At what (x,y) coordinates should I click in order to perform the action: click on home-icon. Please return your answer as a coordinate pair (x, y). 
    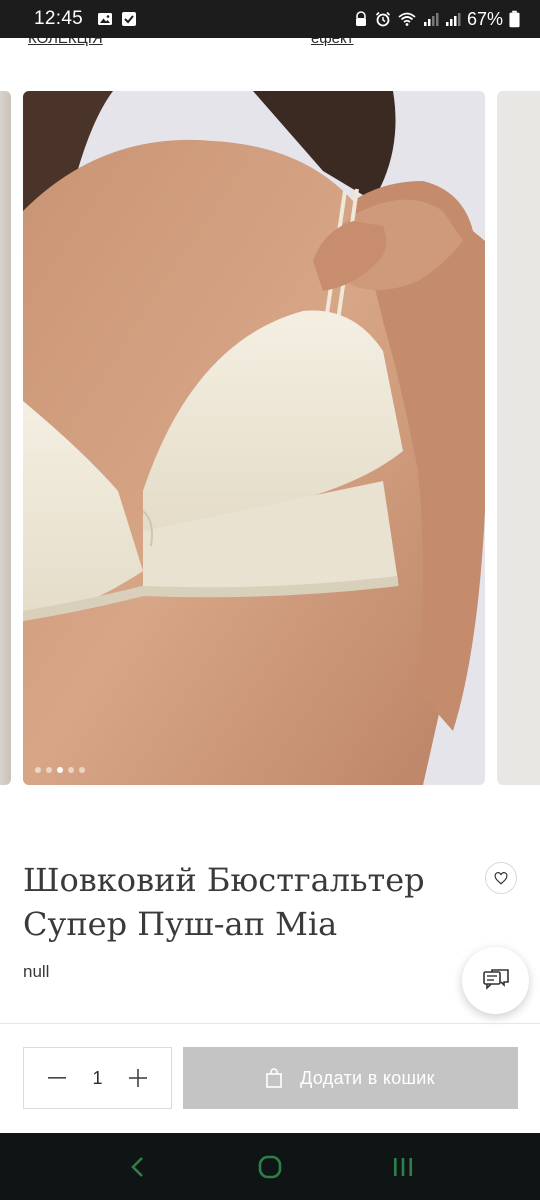
    Looking at the image, I should click on (270, 1166).